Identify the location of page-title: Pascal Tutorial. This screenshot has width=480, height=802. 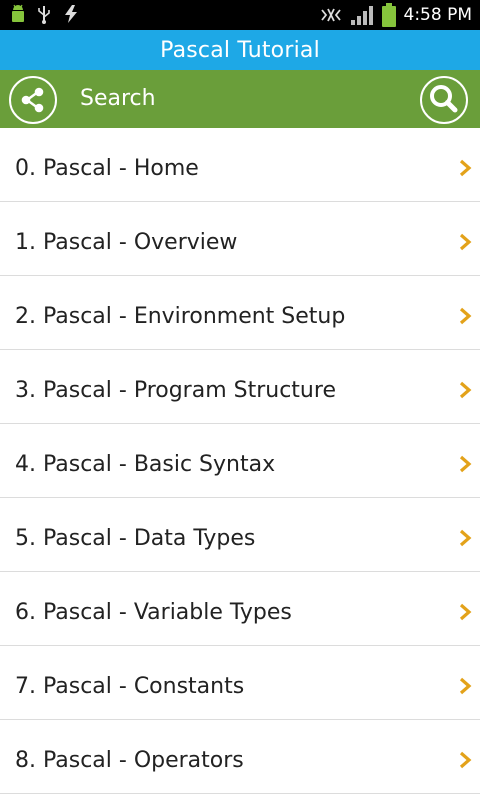
(240, 50).